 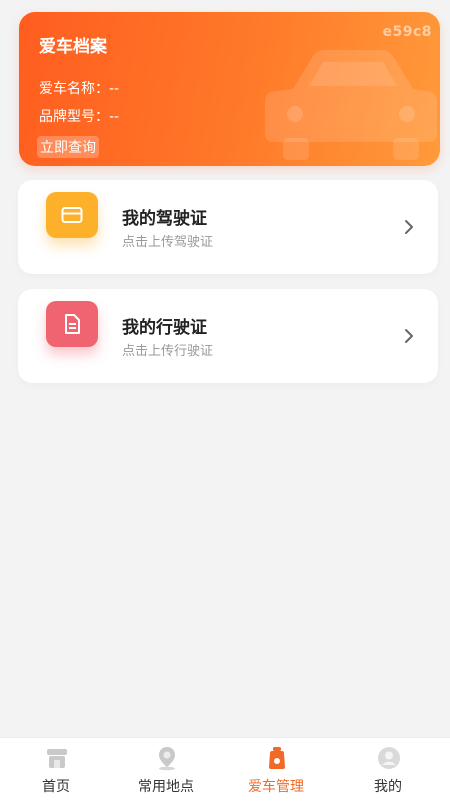 I want to click on tab-car-management-label: 爱车管理, so click(x=276, y=787).